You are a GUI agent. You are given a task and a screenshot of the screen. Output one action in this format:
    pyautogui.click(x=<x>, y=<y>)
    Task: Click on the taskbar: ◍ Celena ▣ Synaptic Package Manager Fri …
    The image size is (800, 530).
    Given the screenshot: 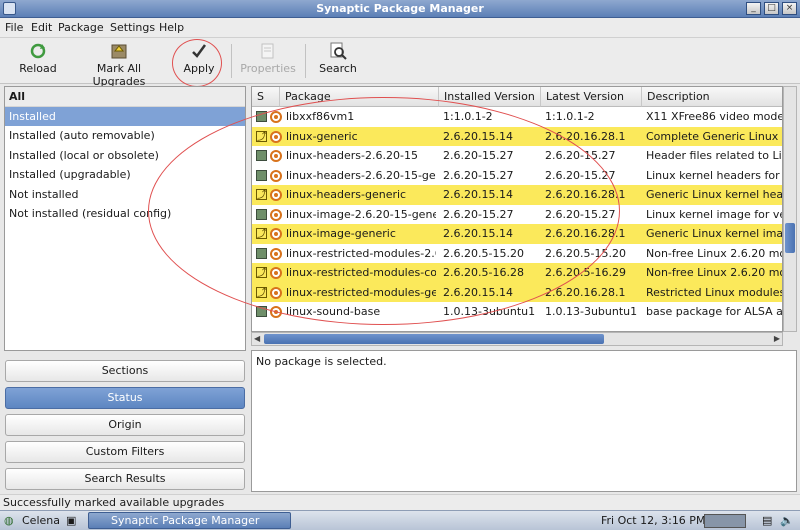 What is the action you would take?
    pyautogui.click(x=400, y=520)
    